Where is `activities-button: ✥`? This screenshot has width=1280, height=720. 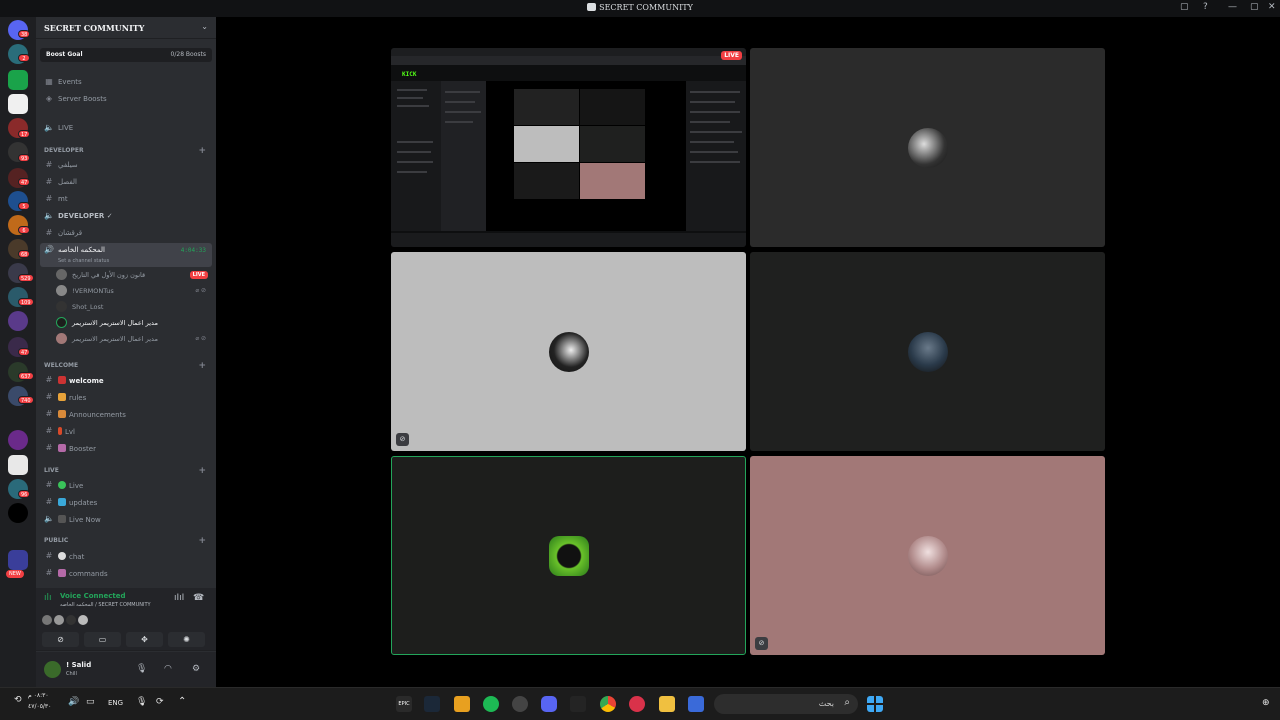 activities-button: ✥ is located at coordinates (144, 639).